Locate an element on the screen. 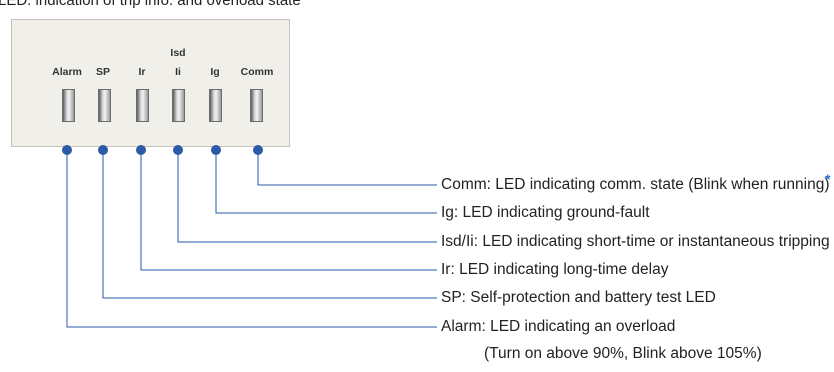  desc-alarm-note: (Turn on above 90%, Blink above 105%) is located at coordinates (623, 353).